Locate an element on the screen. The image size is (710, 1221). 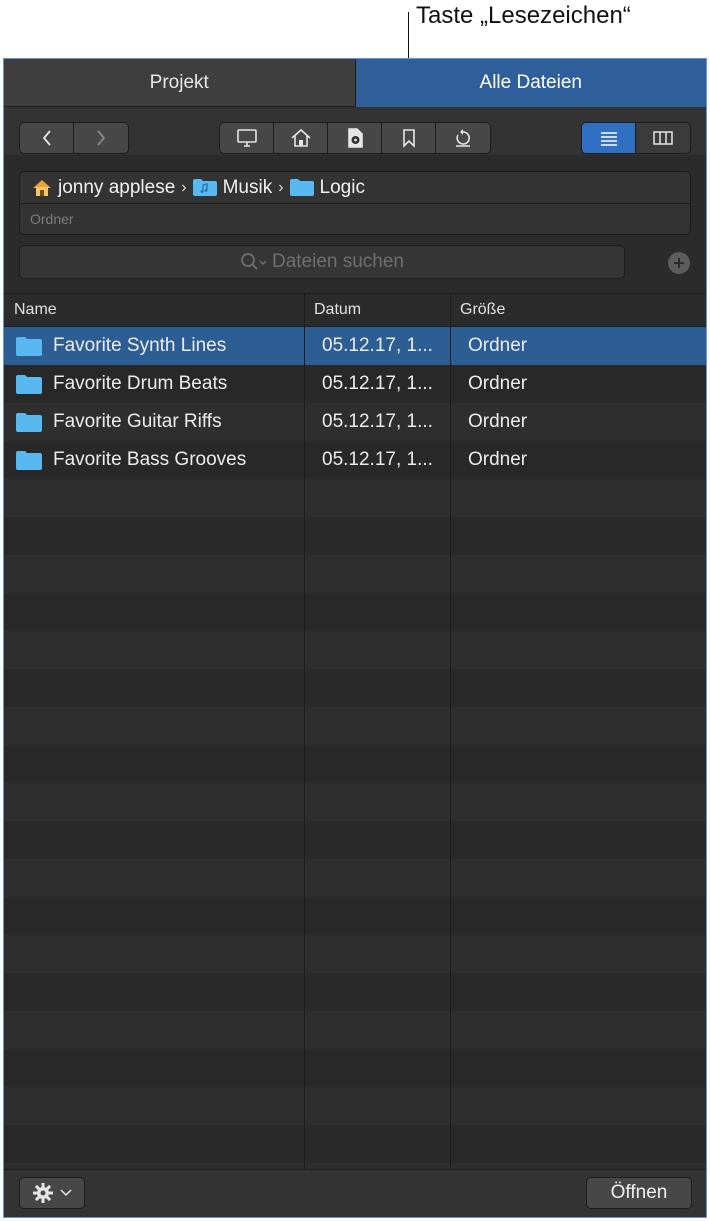
plus-icon is located at coordinates (679, 263).